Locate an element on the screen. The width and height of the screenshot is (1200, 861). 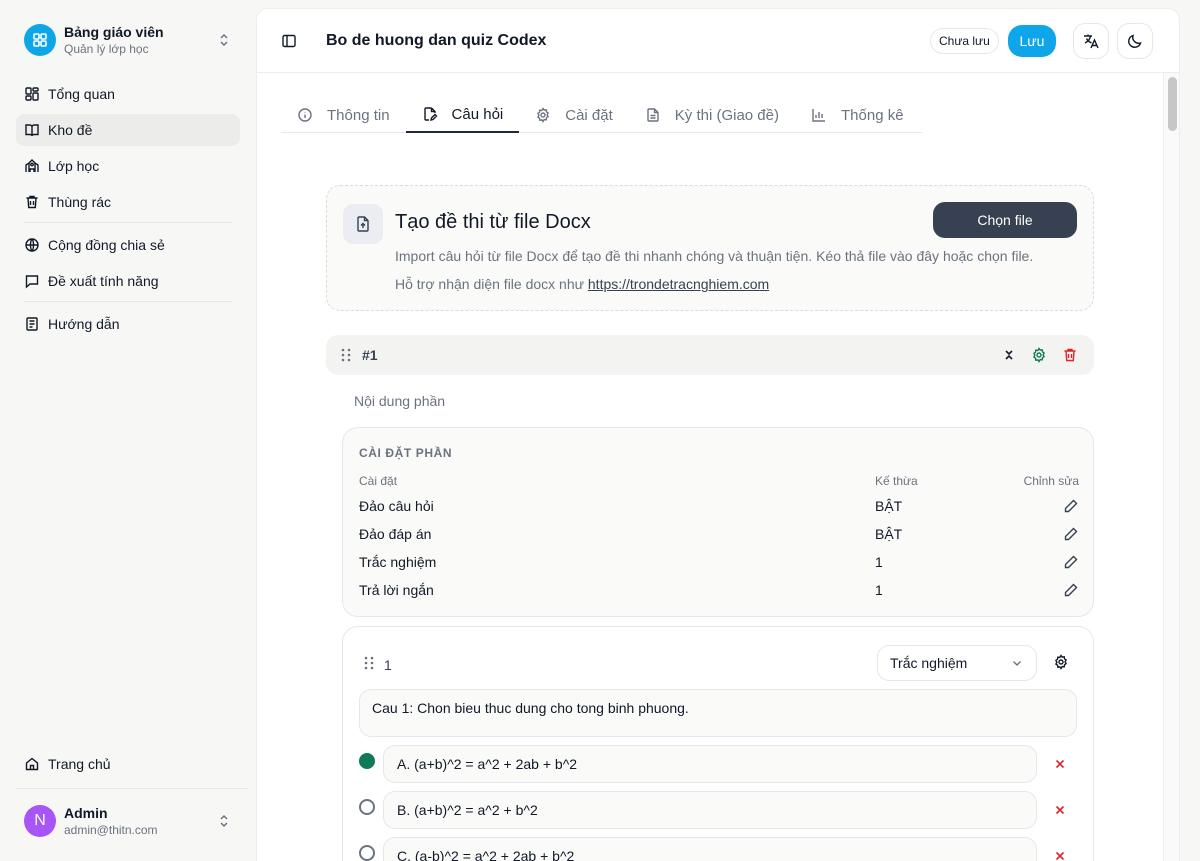
sidebar-item-question-bank: Kho đề is located at coordinates (128, 130).